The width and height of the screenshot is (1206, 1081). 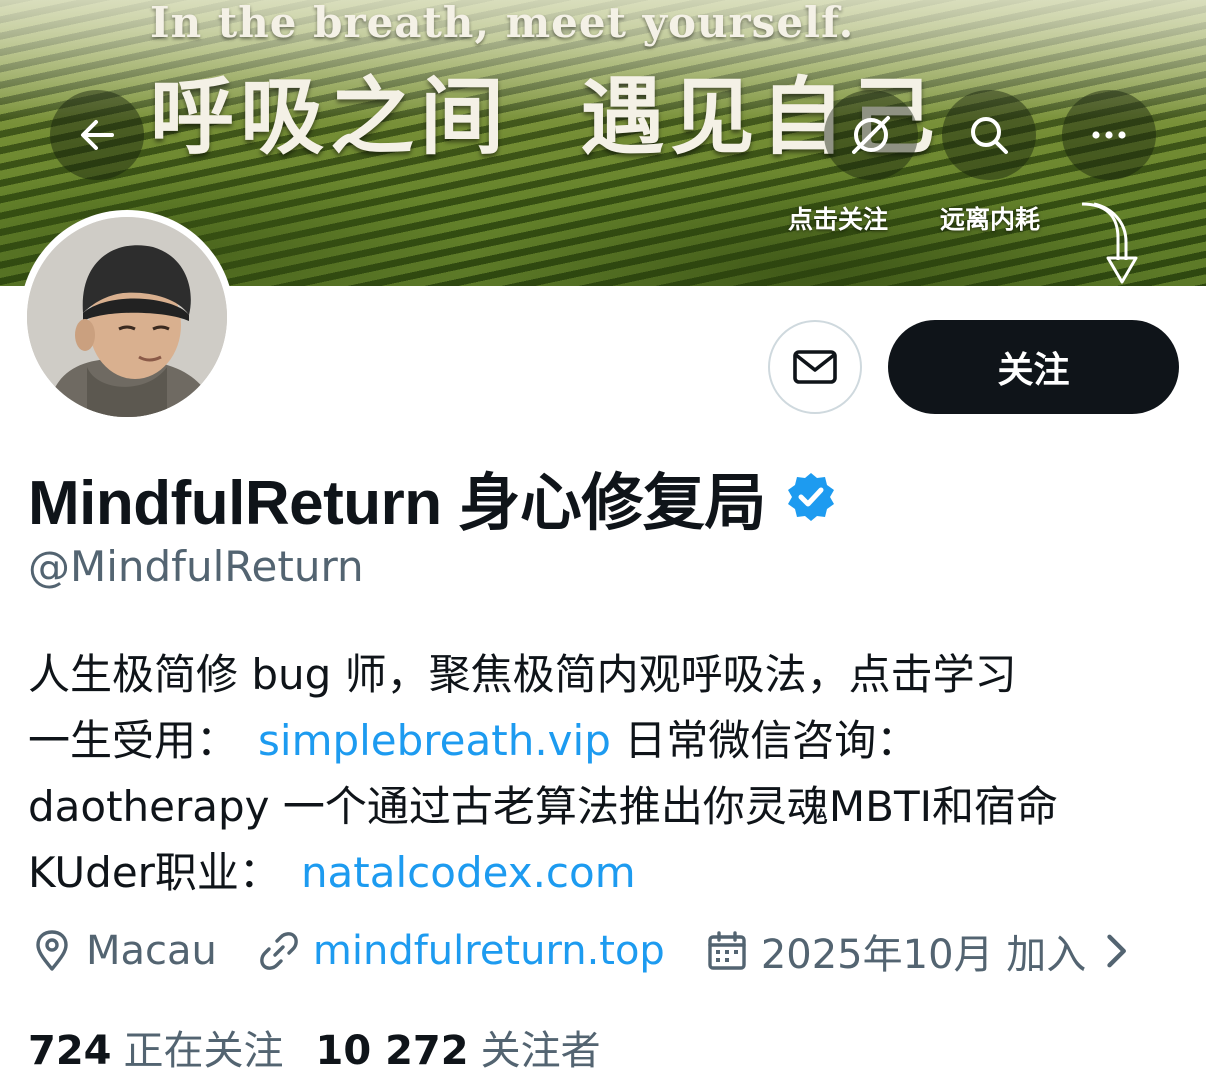 I want to click on bio-line-3: daotherapy 一个通过古老算法推出你灵魂MBTI和宿命, so click(x=543, y=806).